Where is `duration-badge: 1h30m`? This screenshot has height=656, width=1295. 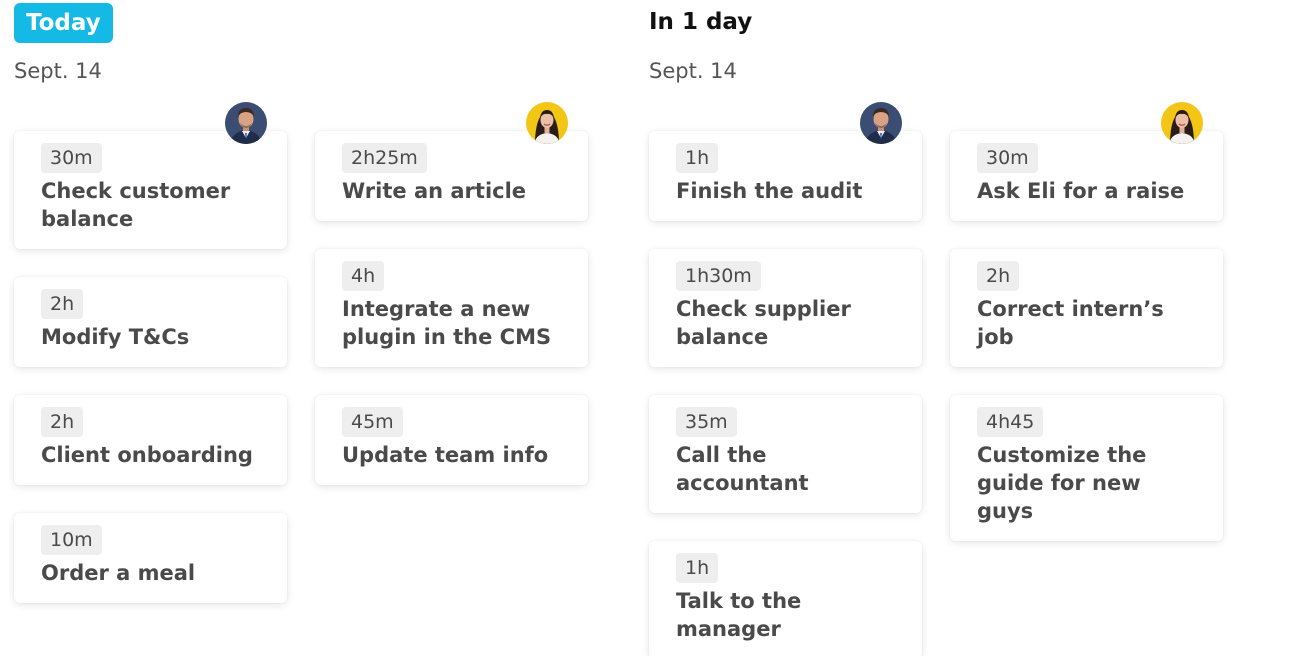 duration-badge: 1h30m is located at coordinates (718, 276).